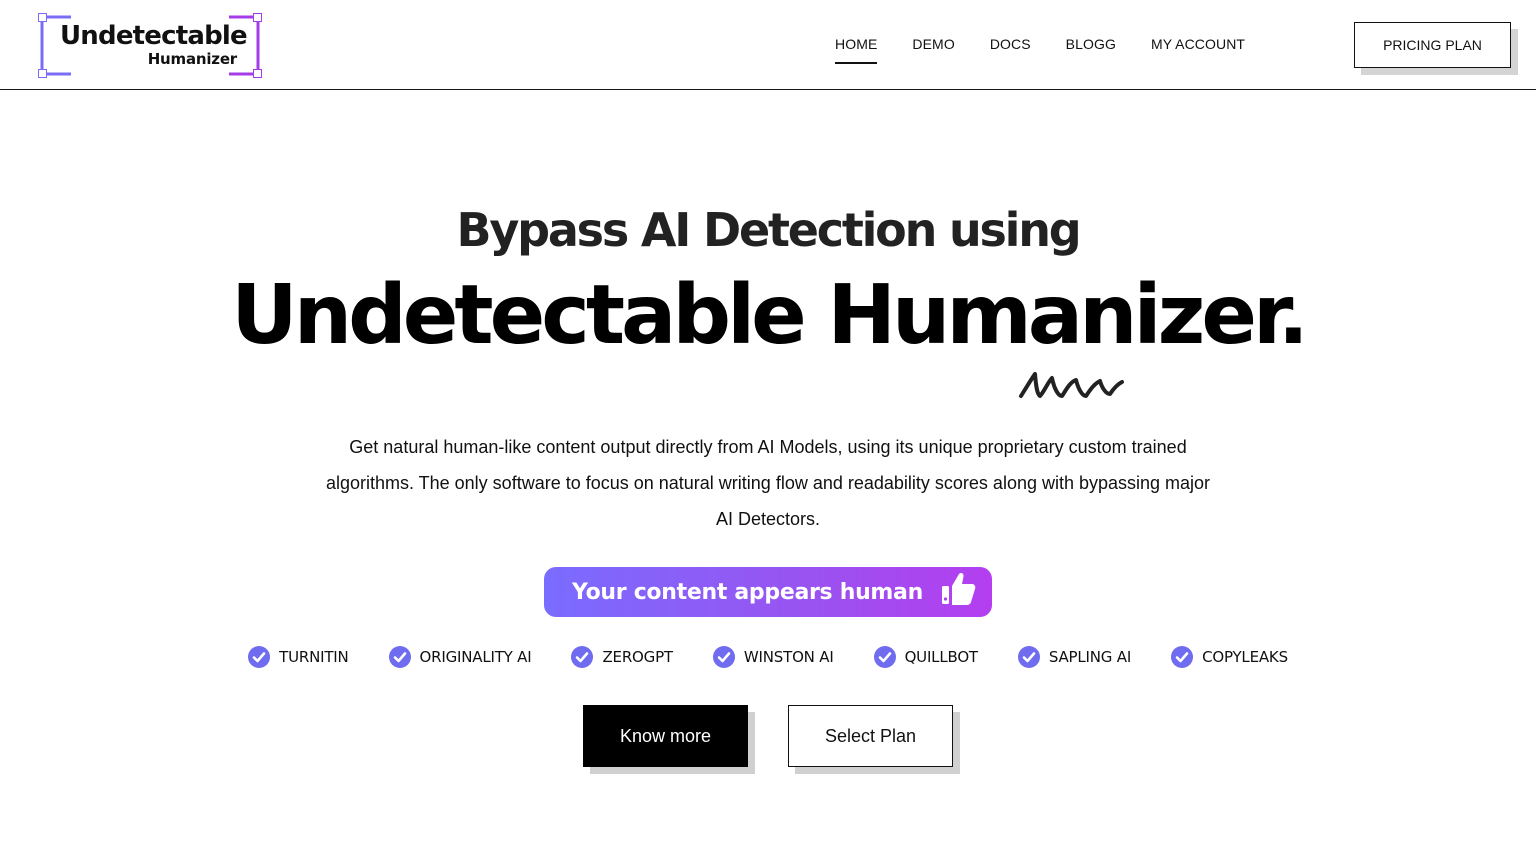  I want to click on pricing-plan-wrapper: PRICING PLAN, so click(1436, 48).